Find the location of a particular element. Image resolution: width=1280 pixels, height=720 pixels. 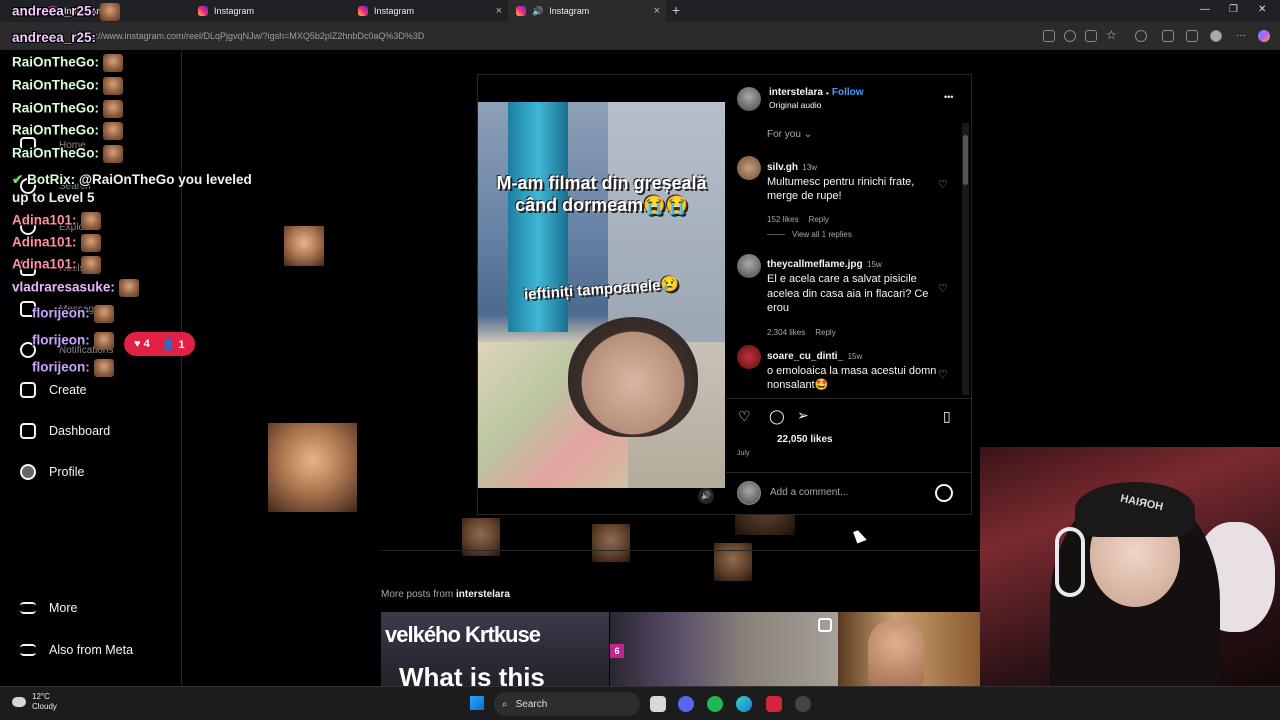

read-aloud-icon is located at coordinates (1091, 36).